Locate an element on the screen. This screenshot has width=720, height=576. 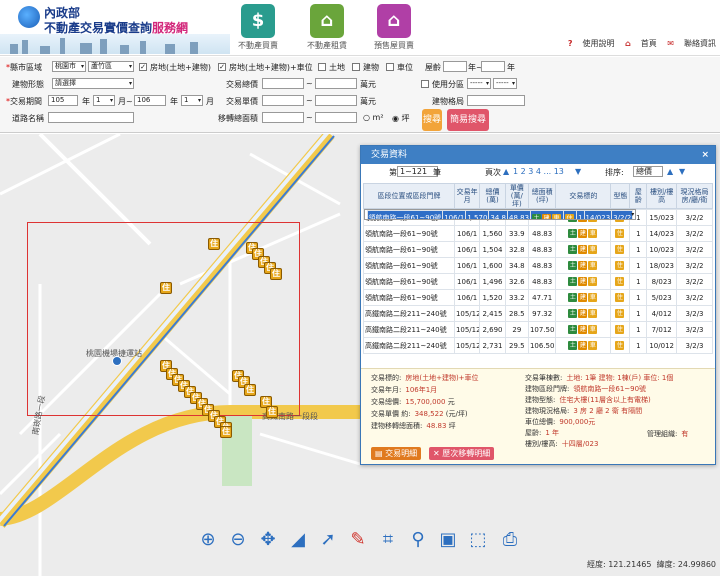
measure-distance-icon: ◢ is located at coordinates (298, 540).